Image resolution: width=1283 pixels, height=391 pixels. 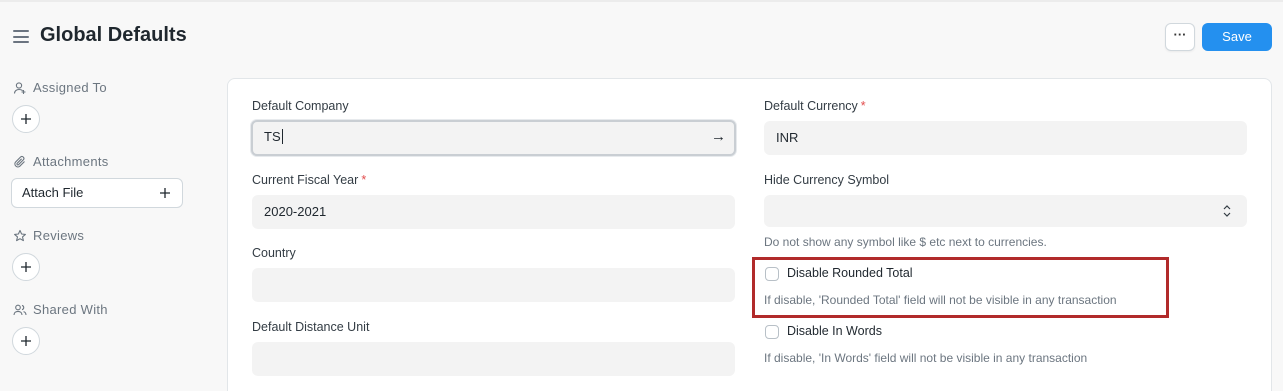 What do you see at coordinates (834, 331) in the screenshot?
I see `disable-in-words-label: Disable In Words` at bounding box center [834, 331].